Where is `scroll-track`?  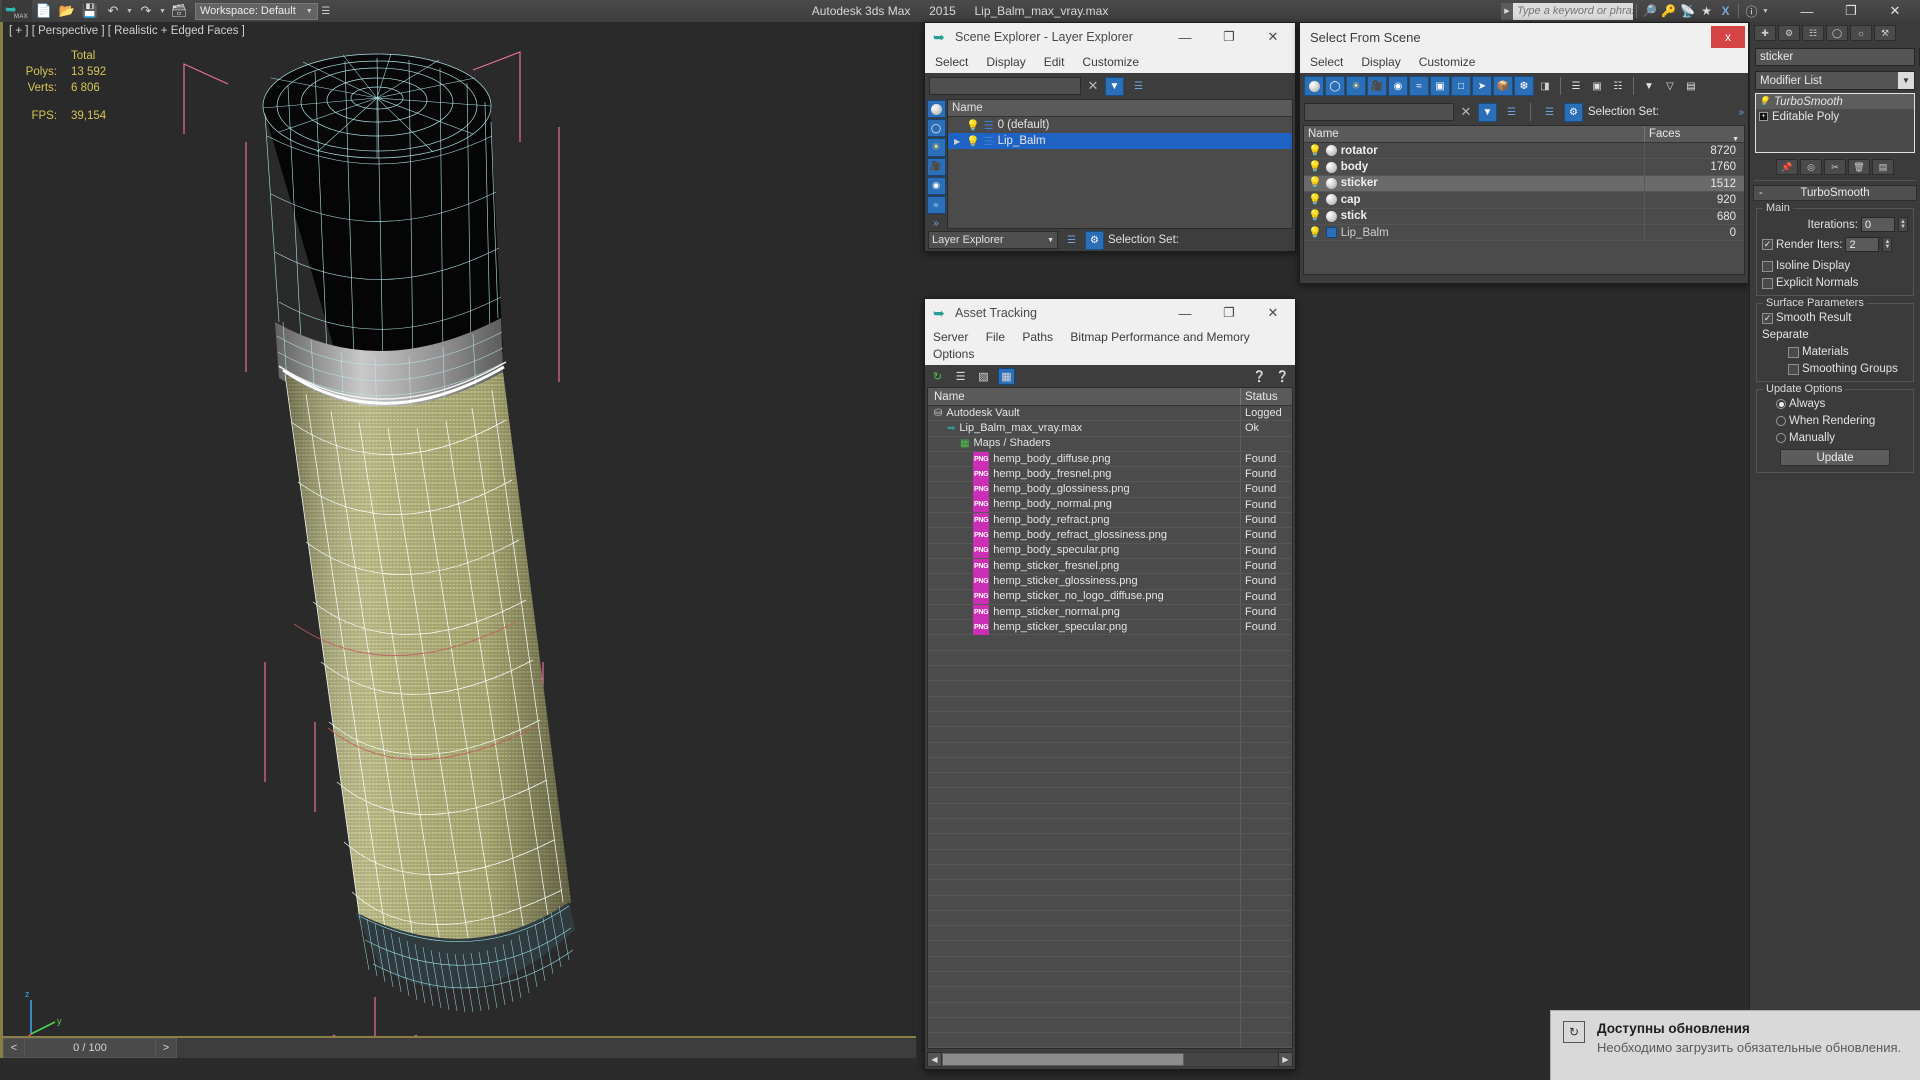 scroll-track is located at coordinates (1110, 1059).